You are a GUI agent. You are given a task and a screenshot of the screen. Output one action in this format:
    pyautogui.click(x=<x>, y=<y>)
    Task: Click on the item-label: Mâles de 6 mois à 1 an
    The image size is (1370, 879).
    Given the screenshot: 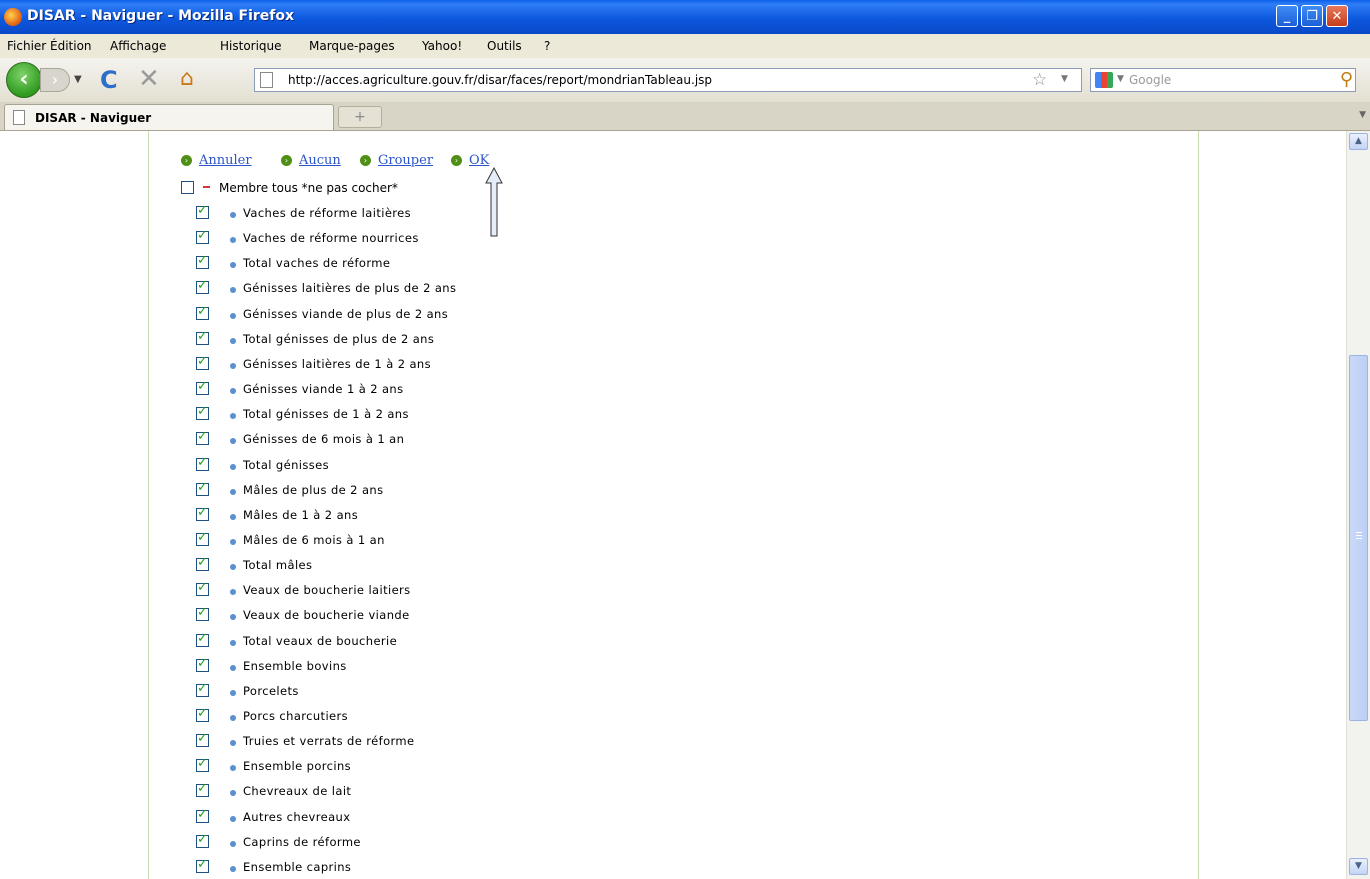 What is the action you would take?
    pyautogui.click(x=314, y=539)
    